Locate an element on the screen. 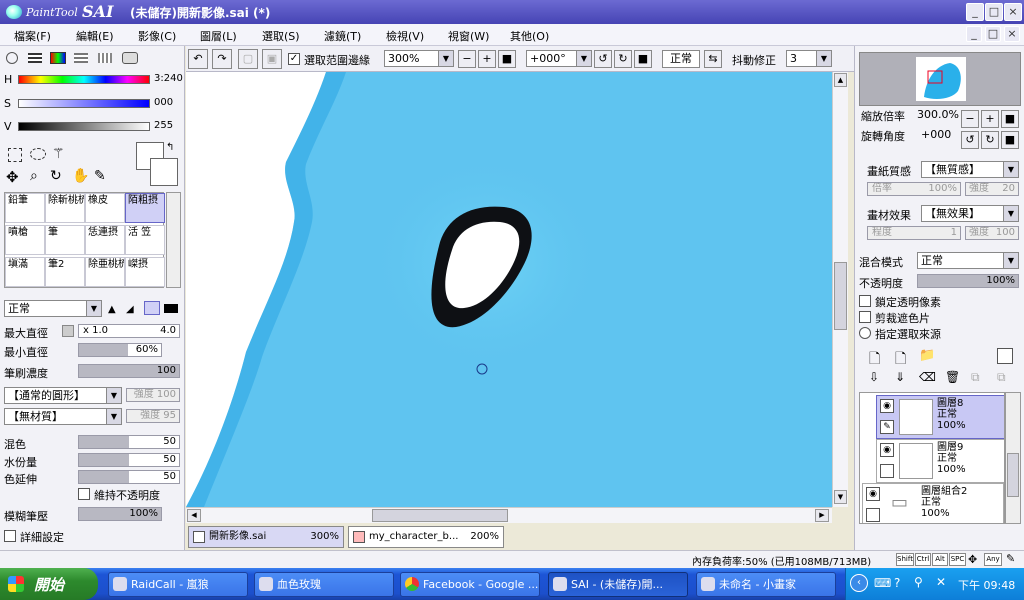 The height and width of the screenshot is (600, 1024). tool-selected-brush: 陌粗摂 is located at coordinates (145, 208).